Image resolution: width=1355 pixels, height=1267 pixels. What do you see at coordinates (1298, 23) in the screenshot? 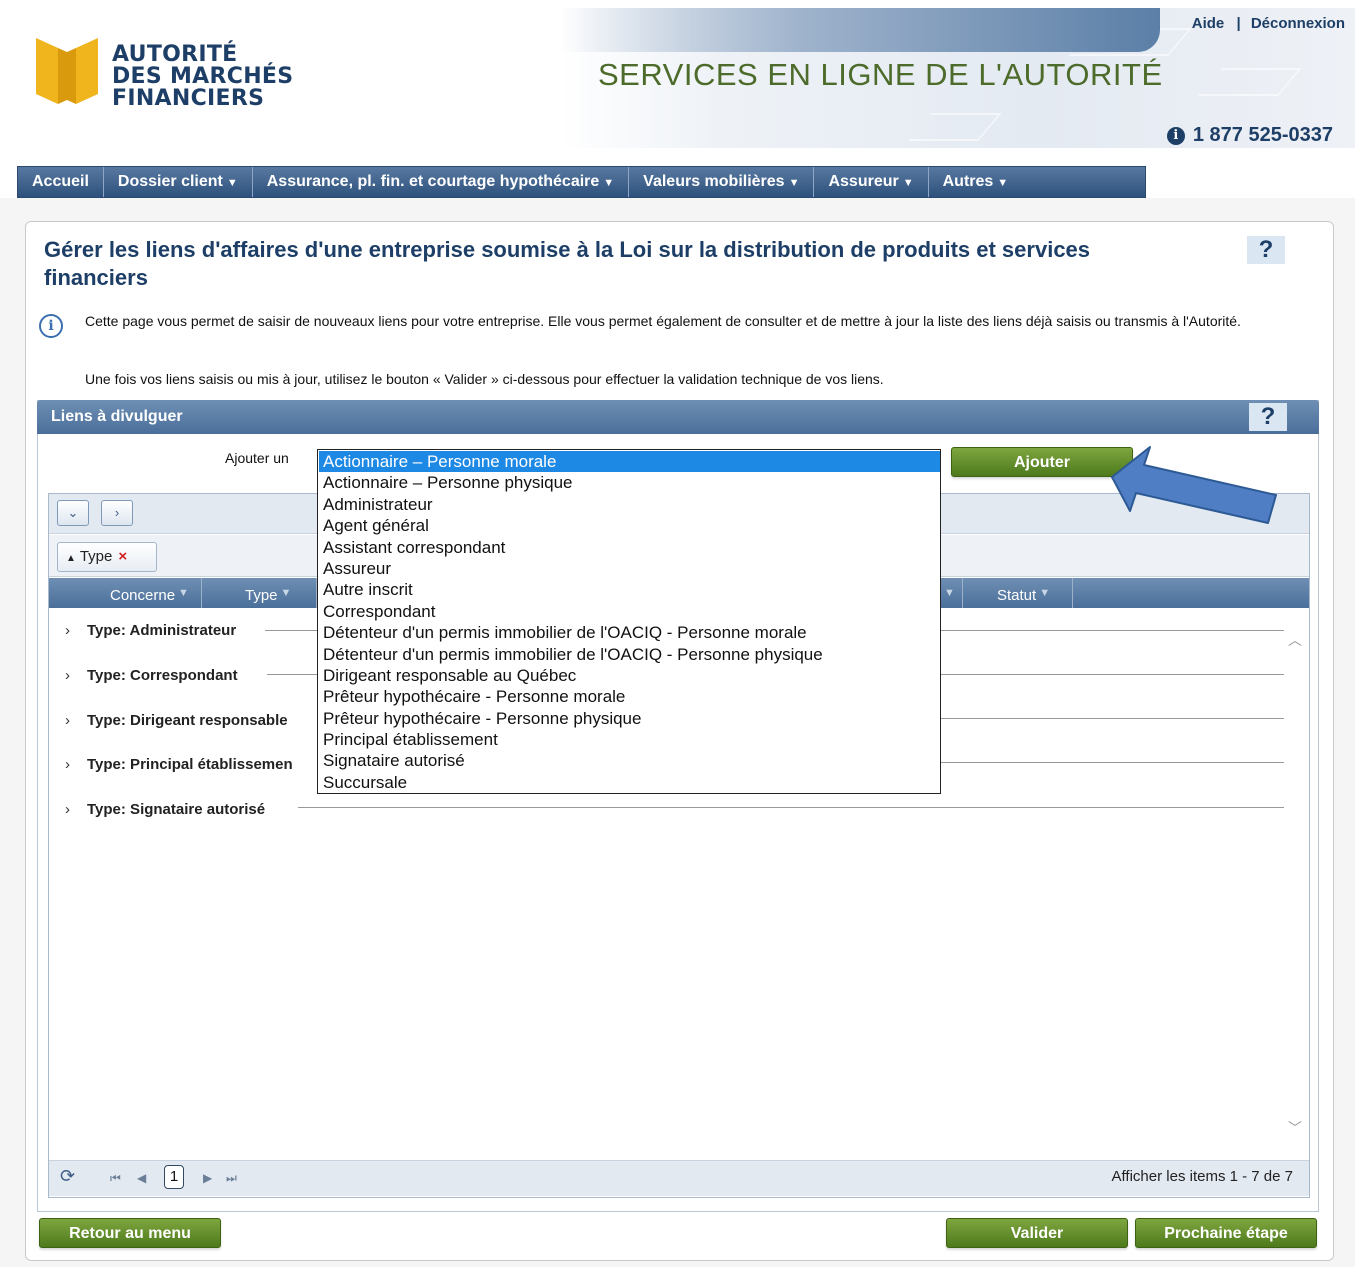
I see `logout-link: Déconnexion` at bounding box center [1298, 23].